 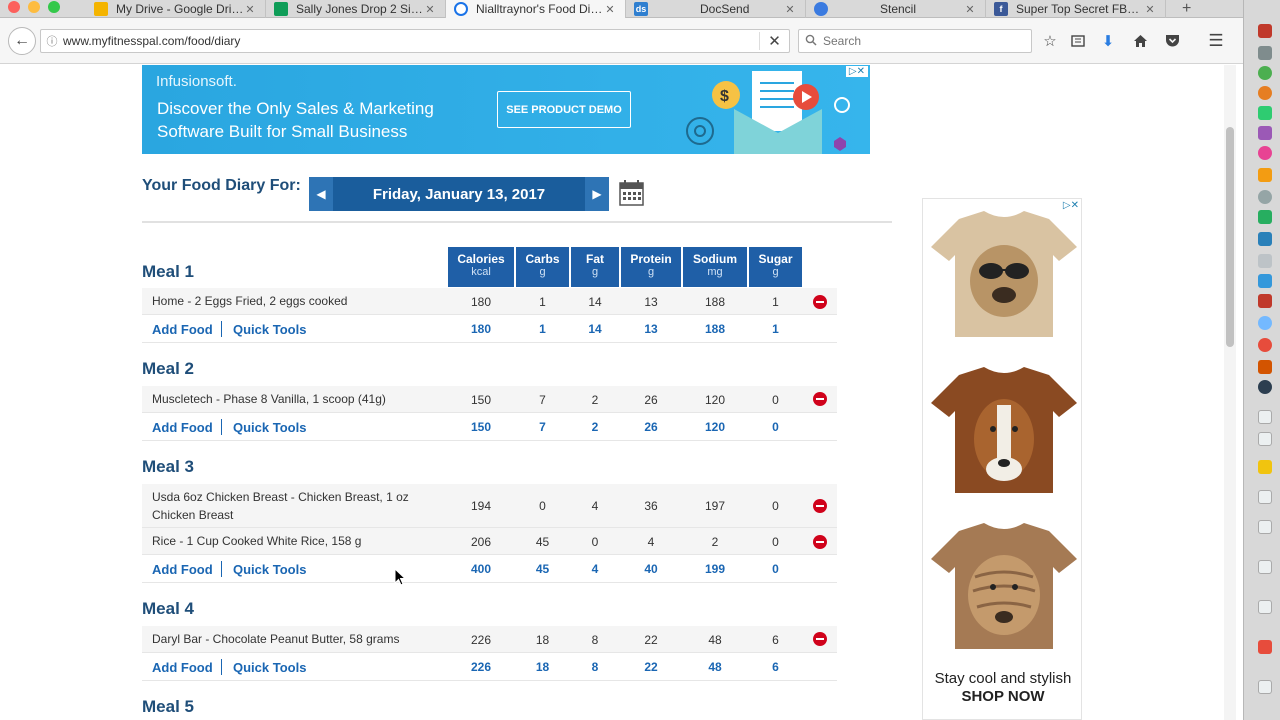 What do you see at coordinates (1265, 73) in the screenshot?
I see `chrome-icon` at bounding box center [1265, 73].